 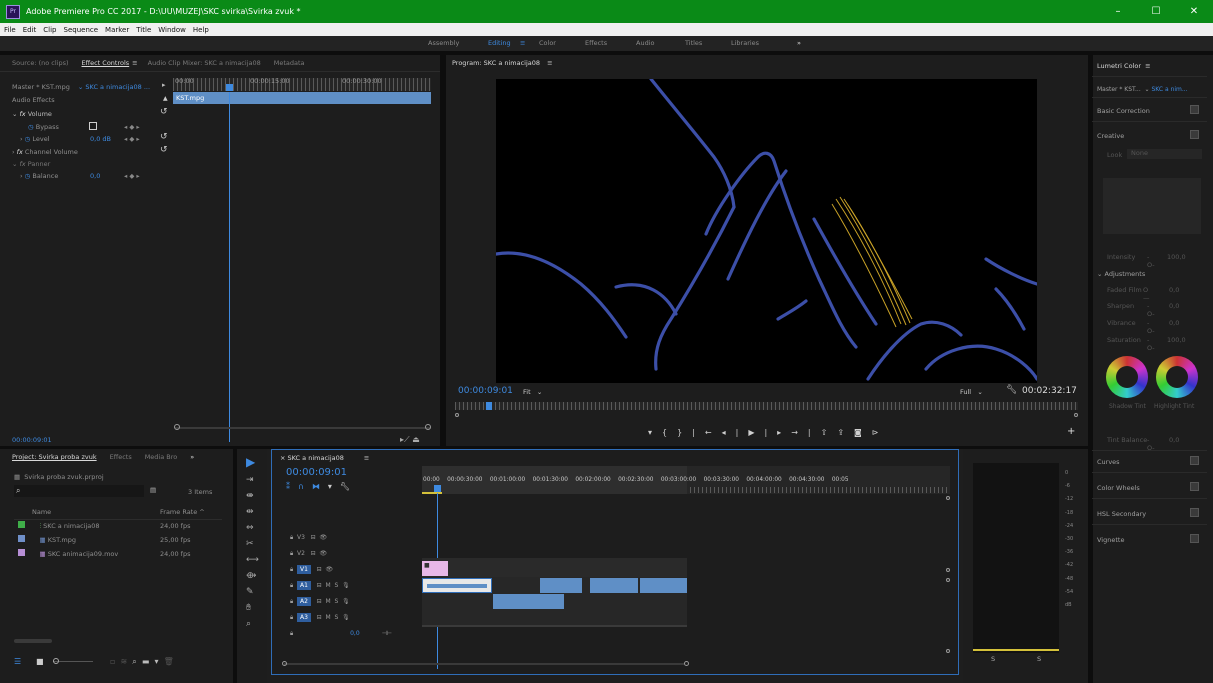 I want to click on collapse-icon: ▲, so click(x=165, y=98).